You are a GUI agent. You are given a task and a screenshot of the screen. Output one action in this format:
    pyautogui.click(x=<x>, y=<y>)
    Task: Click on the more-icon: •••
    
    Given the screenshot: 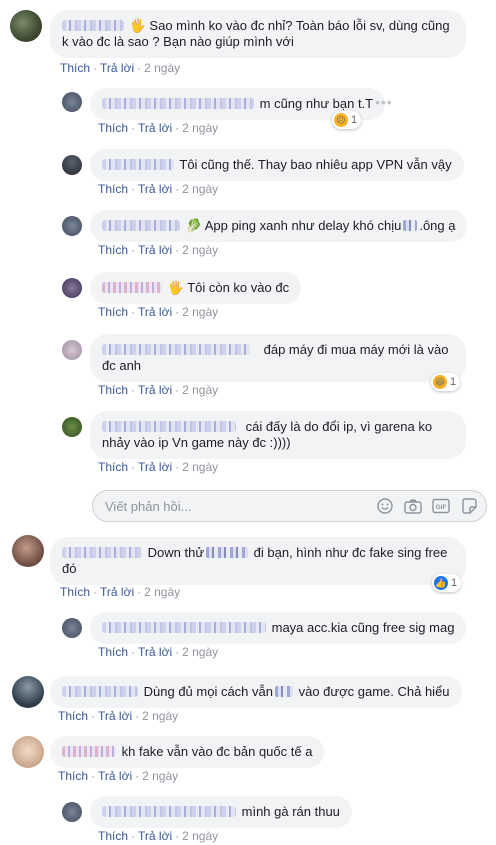 What is the action you would take?
    pyautogui.click(x=384, y=102)
    